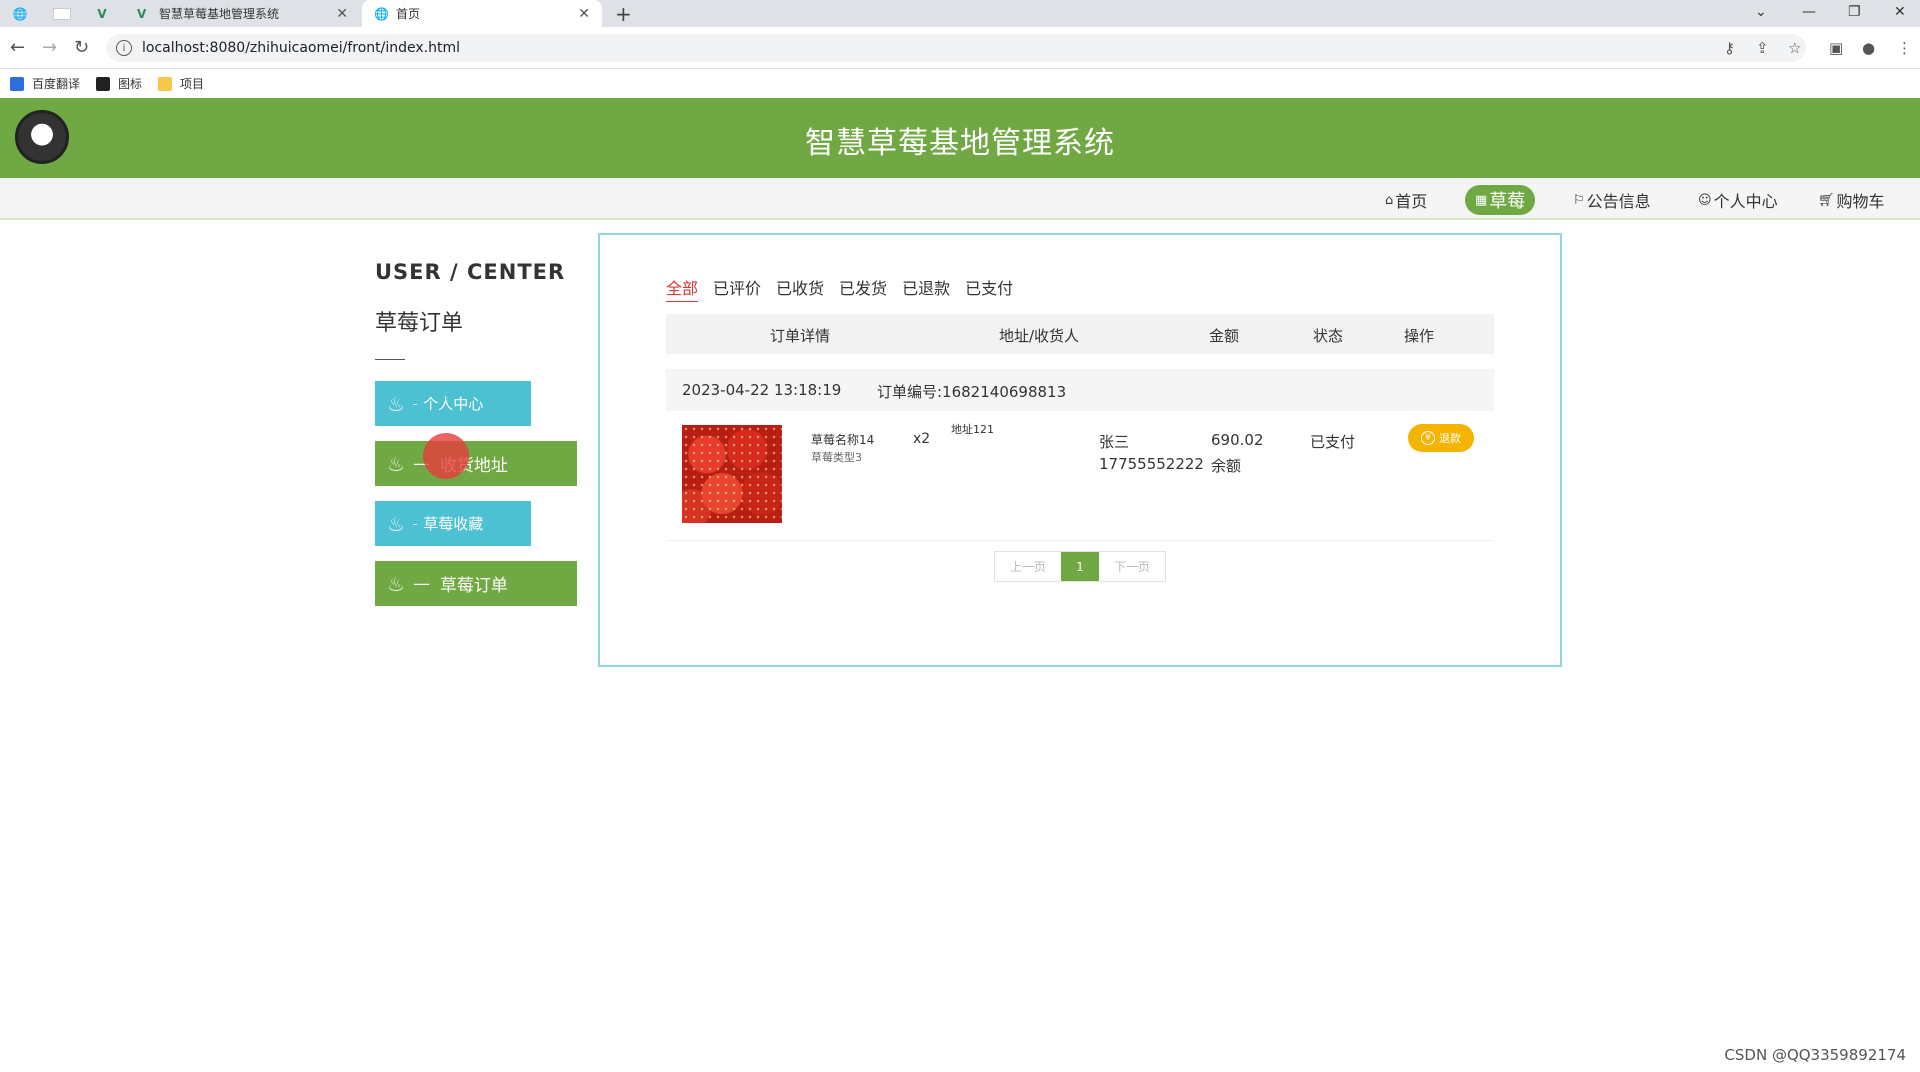 This screenshot has width=1920, height=1072. What do you see at coordinates (1028, 566) in the screenshot?
I see `prev-page-button: 上一页` at bounding box center [1028, 566].